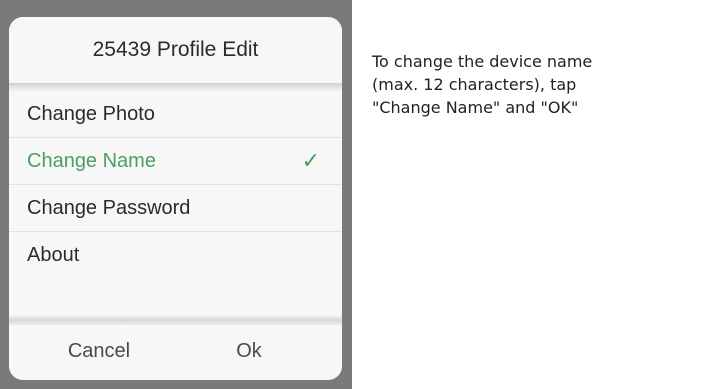 This screenshot has height=389, width=722. I want to click on menu-item-change-password: Change Password, so click(175, 208).